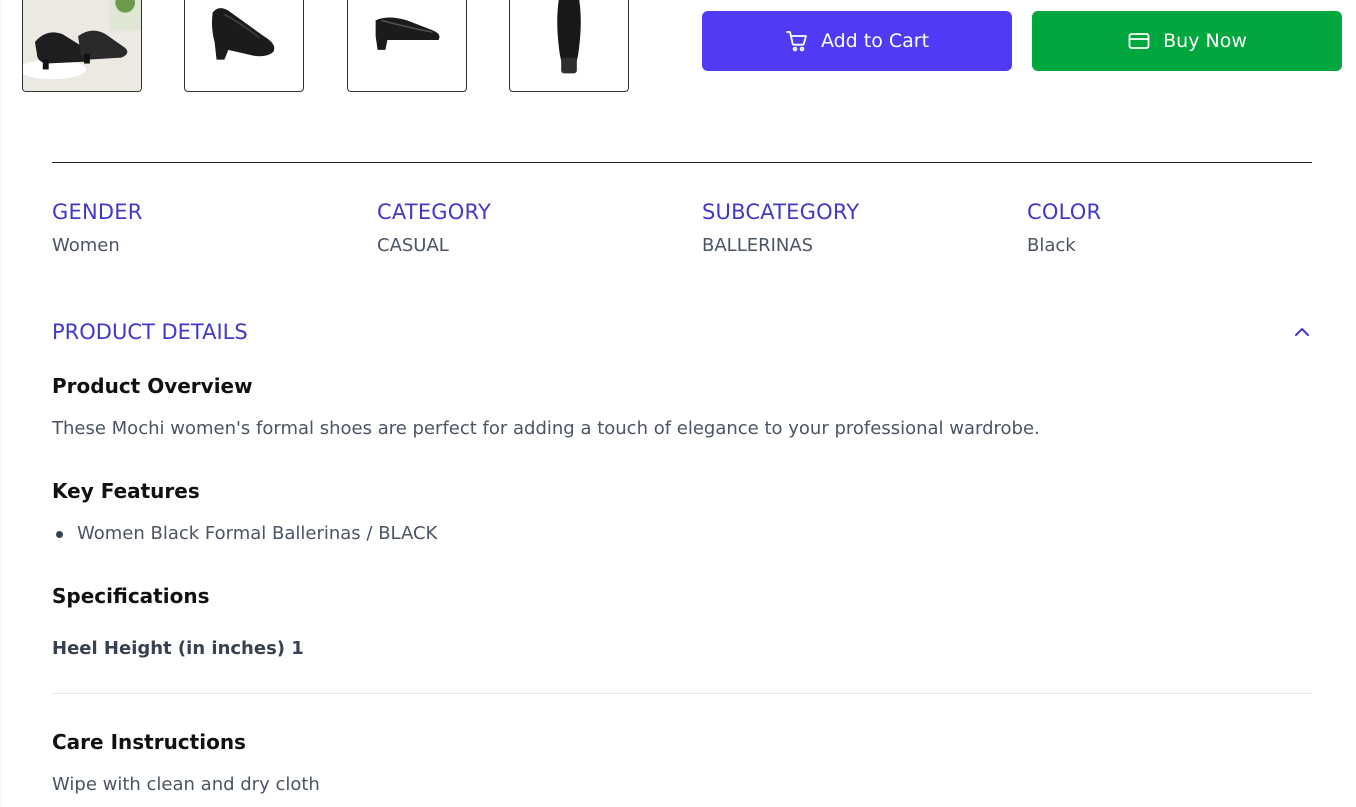  What do you see at coordinates (150, 332) in the screenshot?
I see `product-details-heading: PRODUCT DETAILS` at bounding box center [150, 332].